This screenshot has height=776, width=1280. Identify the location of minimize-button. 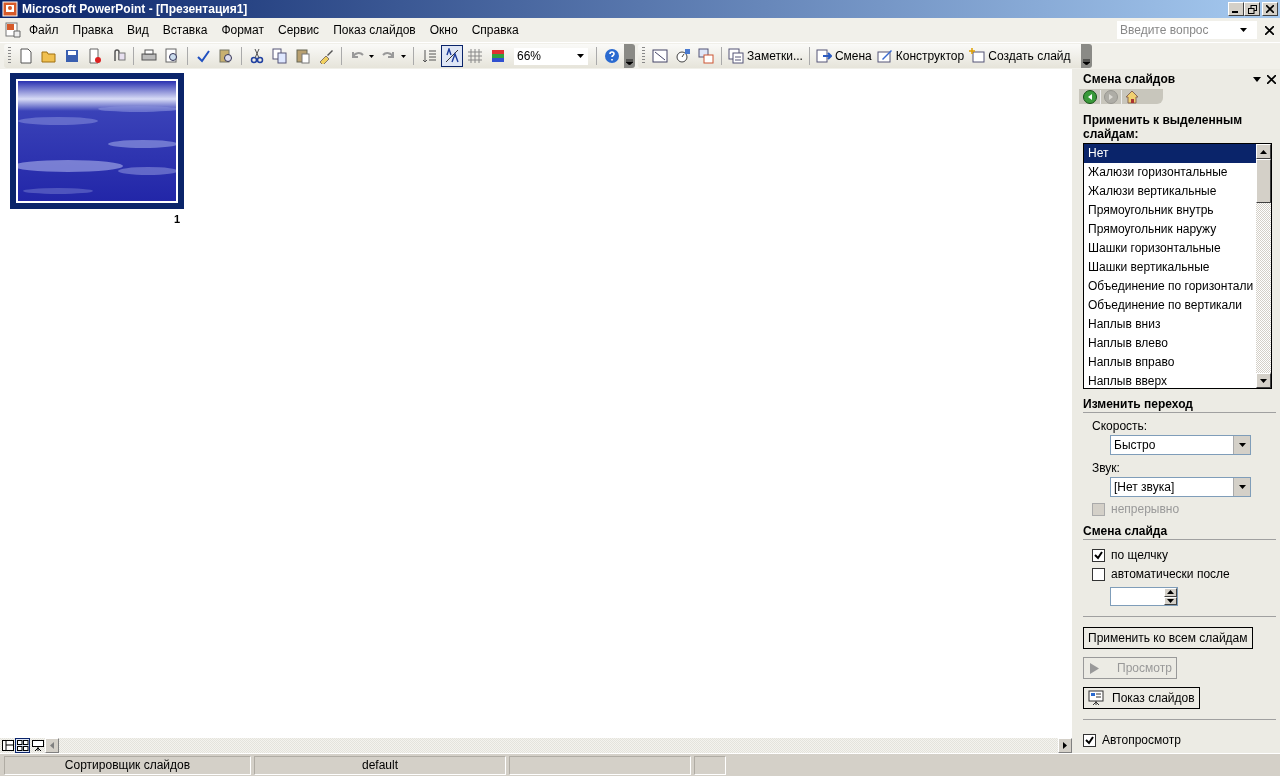
(1236, 9).